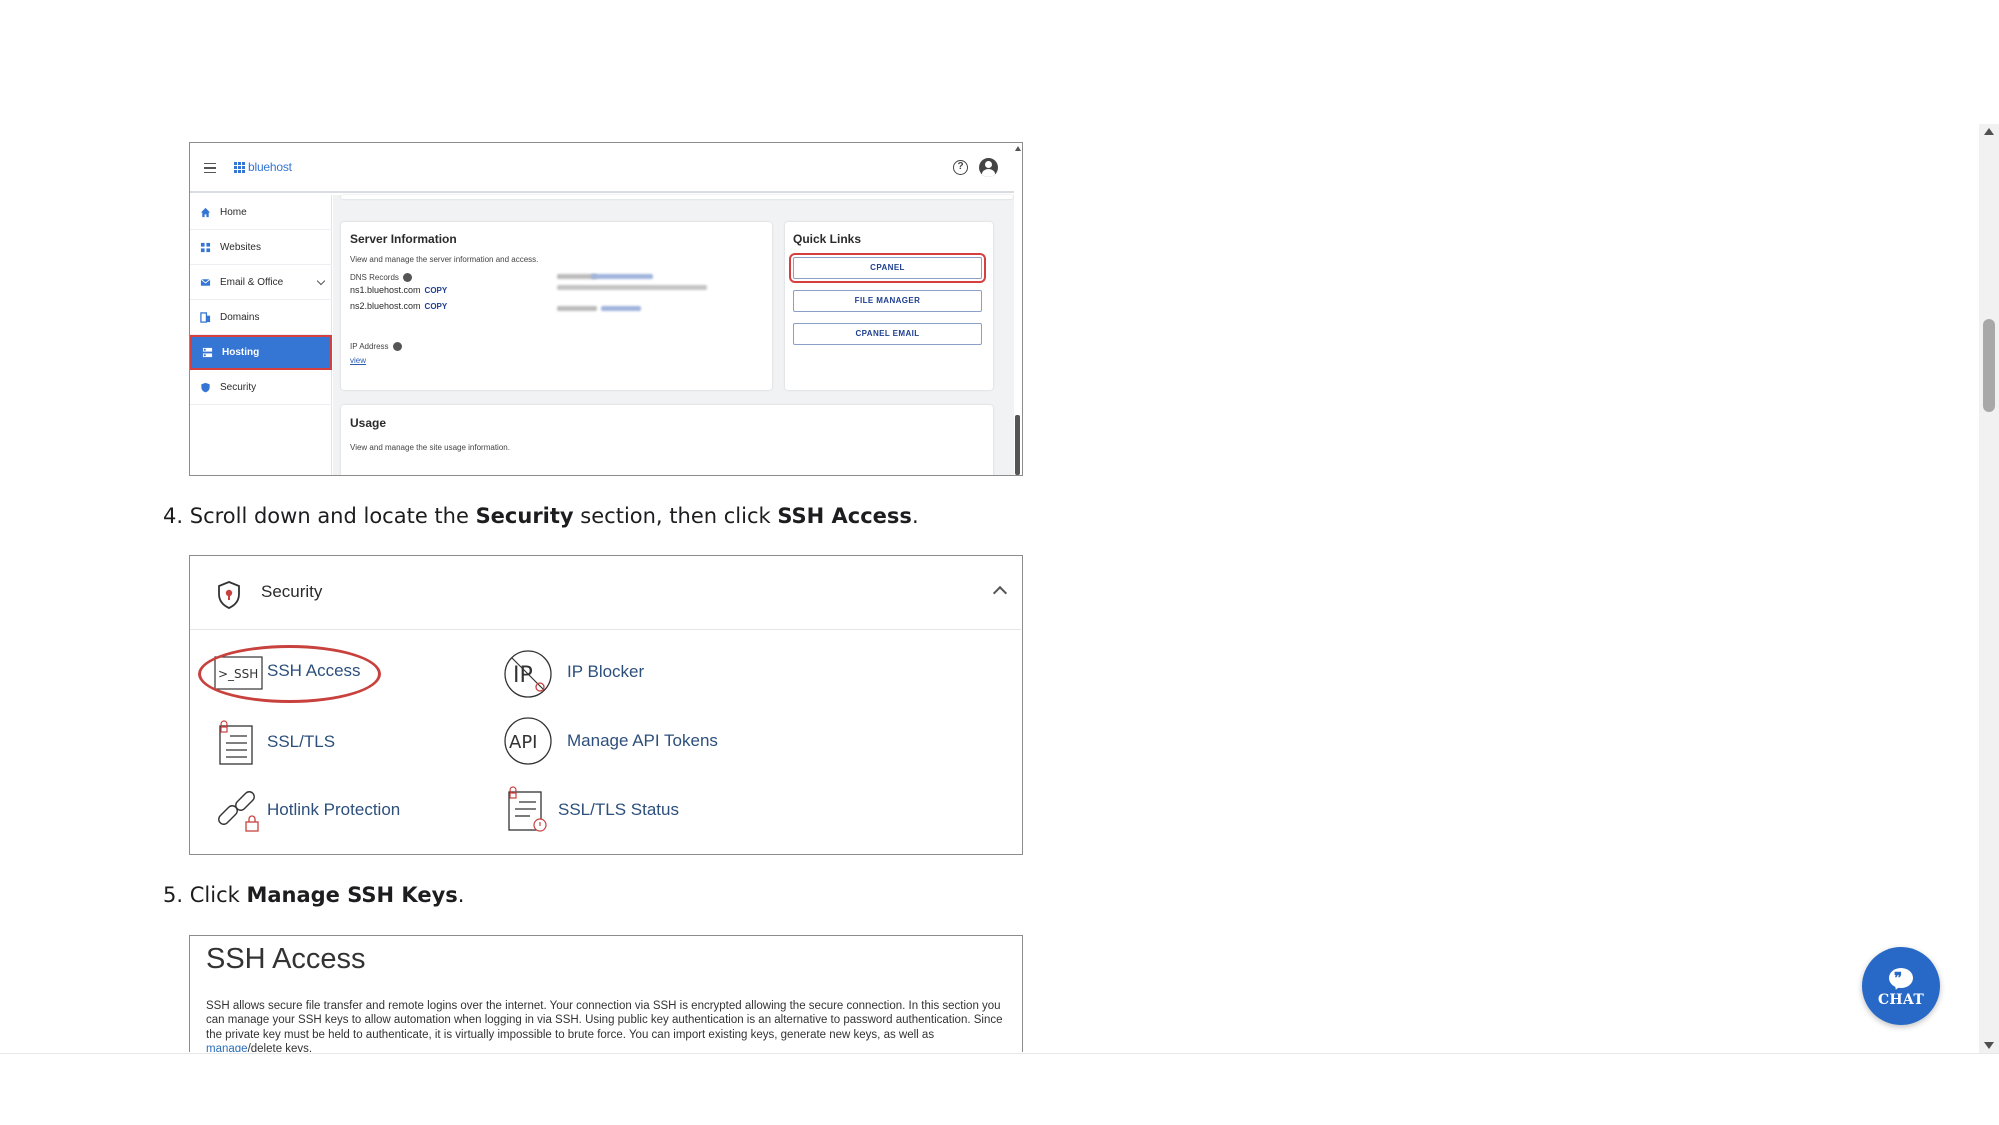  What do you see at coordinates (605, 672) in the screenshot?
I see `ip-blocker-label: IP Blocker` at bounding box center [605, 672].